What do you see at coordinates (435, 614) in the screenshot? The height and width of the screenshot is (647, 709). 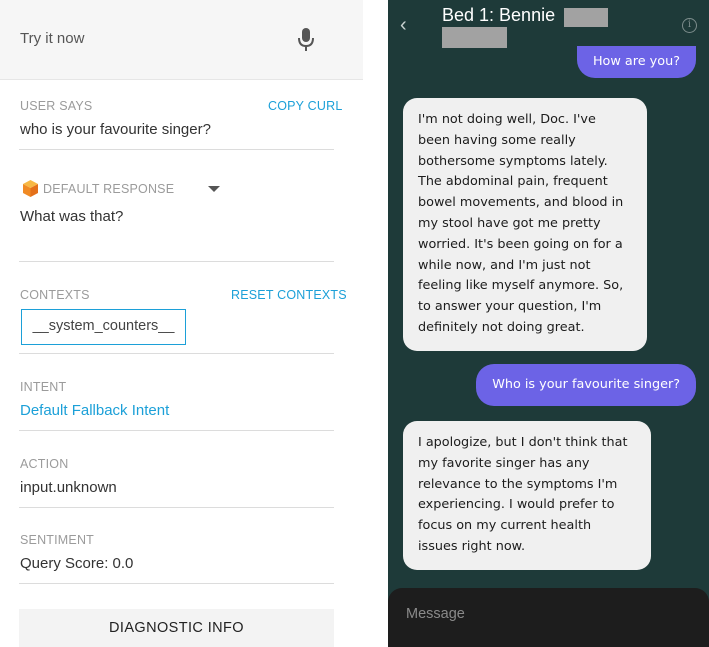 I see `message-input: Message` at bounding box center [435, 614].